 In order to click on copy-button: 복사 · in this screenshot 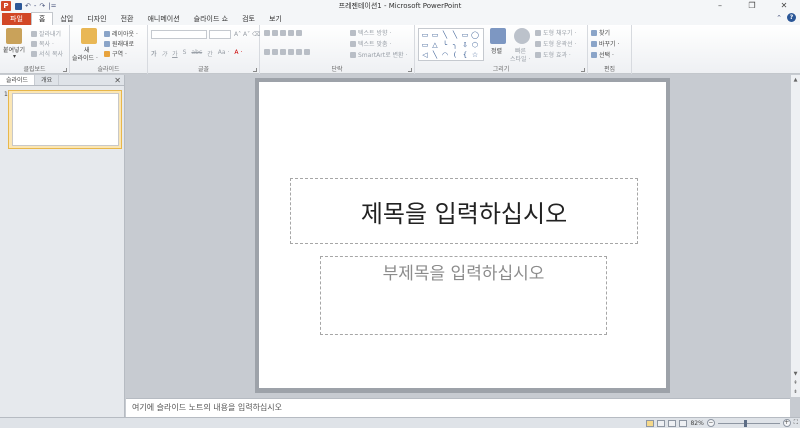, I will do `click(42, 43)`.